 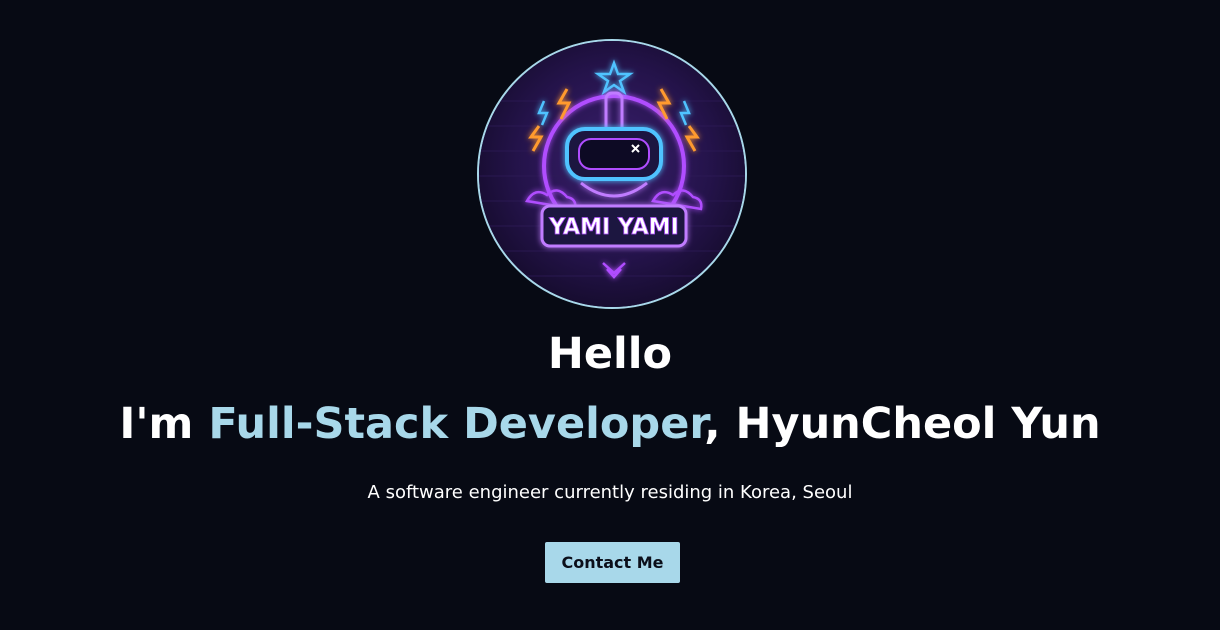 I want to click on profile-avatar: YAMI YAMI, so click(x=612, y=174).